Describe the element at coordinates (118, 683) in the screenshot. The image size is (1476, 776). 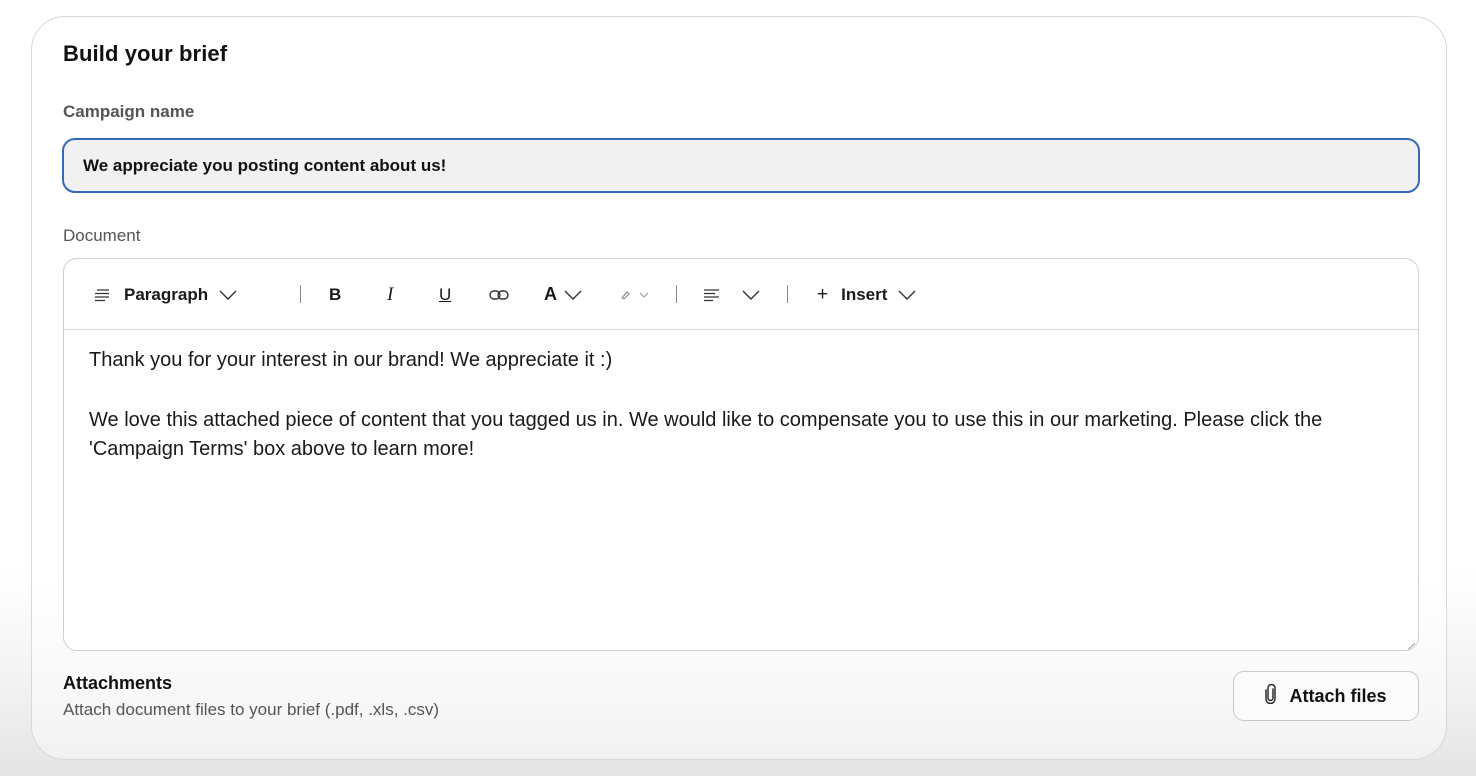
I see `attachments-title: Attachments` at that location.